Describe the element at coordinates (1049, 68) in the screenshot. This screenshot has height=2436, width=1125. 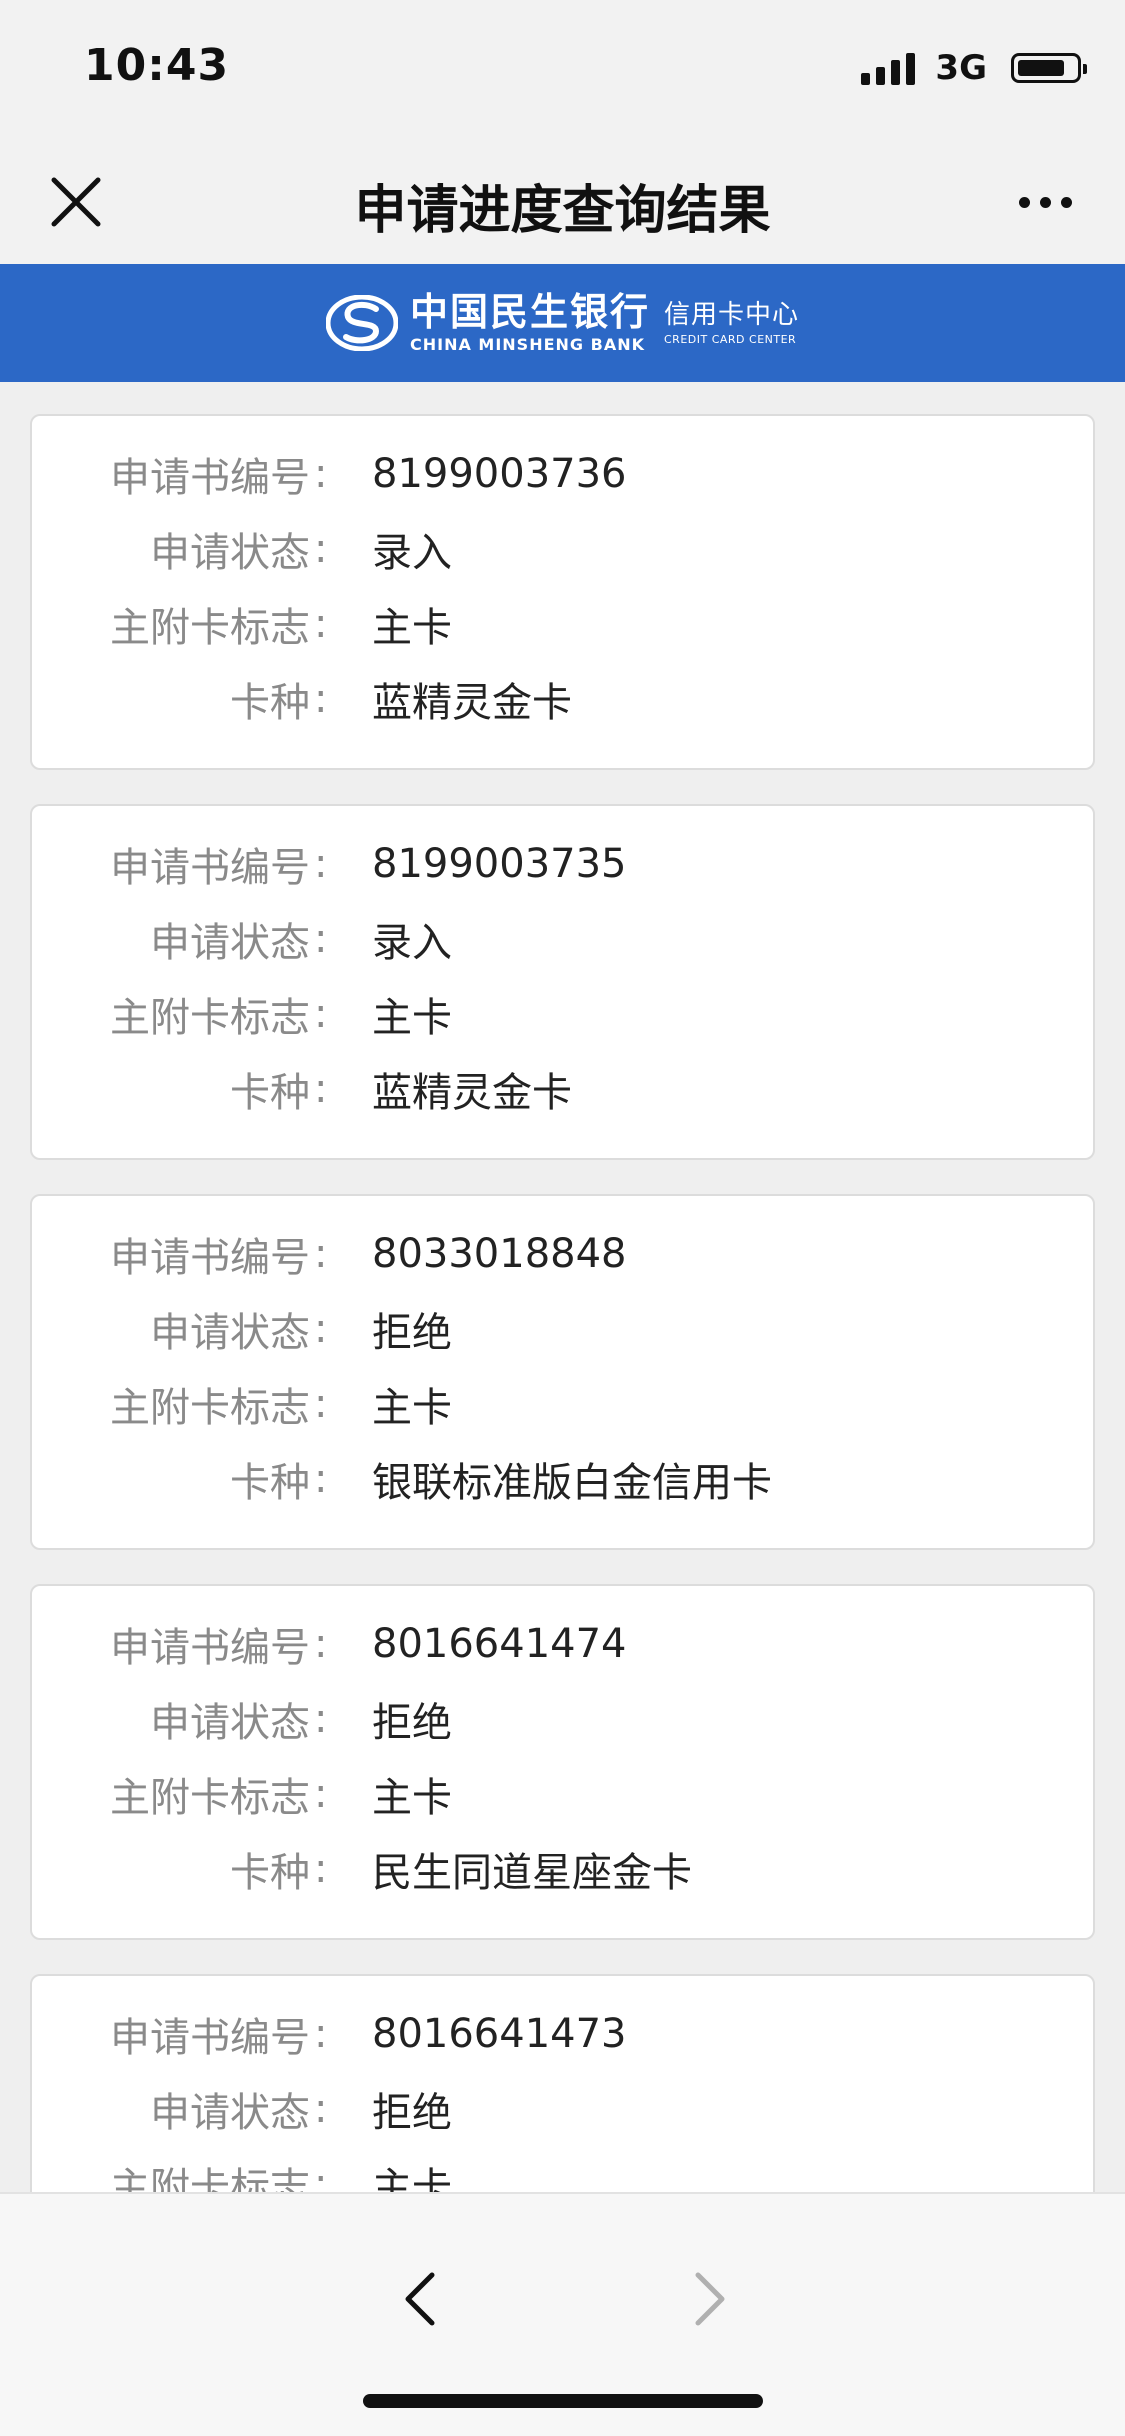
I see `battery-icon` at that location.